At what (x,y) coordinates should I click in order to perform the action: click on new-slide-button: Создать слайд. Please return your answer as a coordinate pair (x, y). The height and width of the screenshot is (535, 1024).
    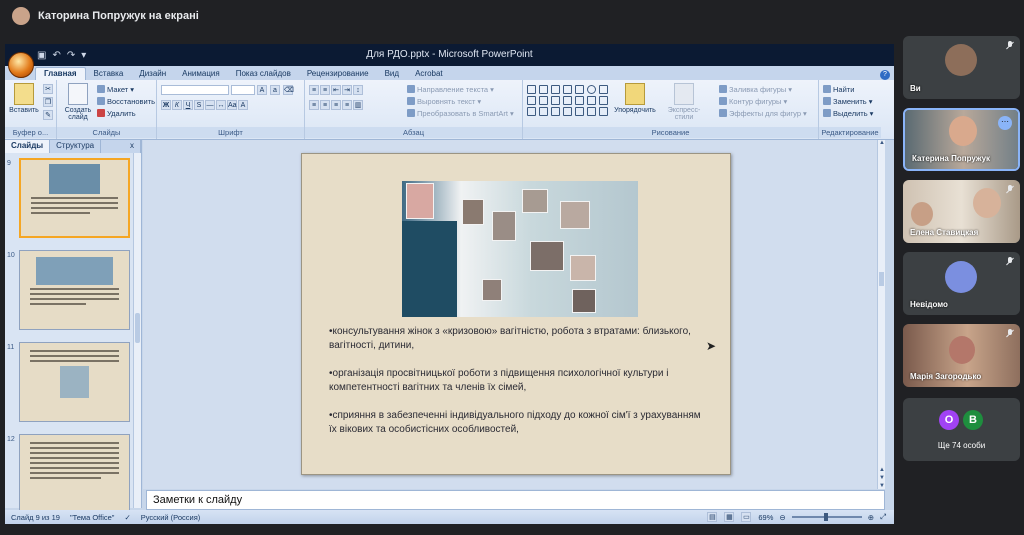
    Looking at the image, I should click on (78, 102).